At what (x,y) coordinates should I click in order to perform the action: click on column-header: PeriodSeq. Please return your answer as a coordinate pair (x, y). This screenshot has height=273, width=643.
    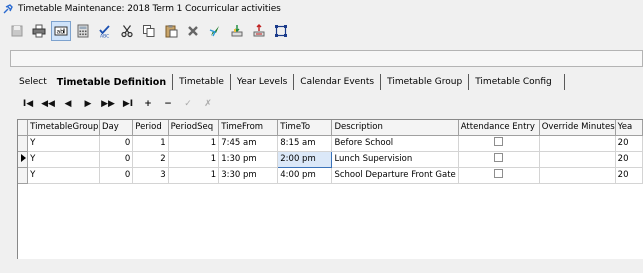
    Looking at the image, I should click on (194, 128).